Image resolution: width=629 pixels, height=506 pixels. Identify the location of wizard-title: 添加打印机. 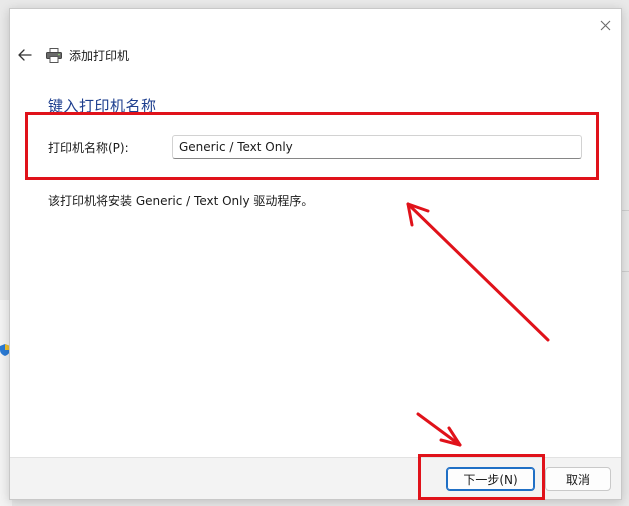
(99, 55).